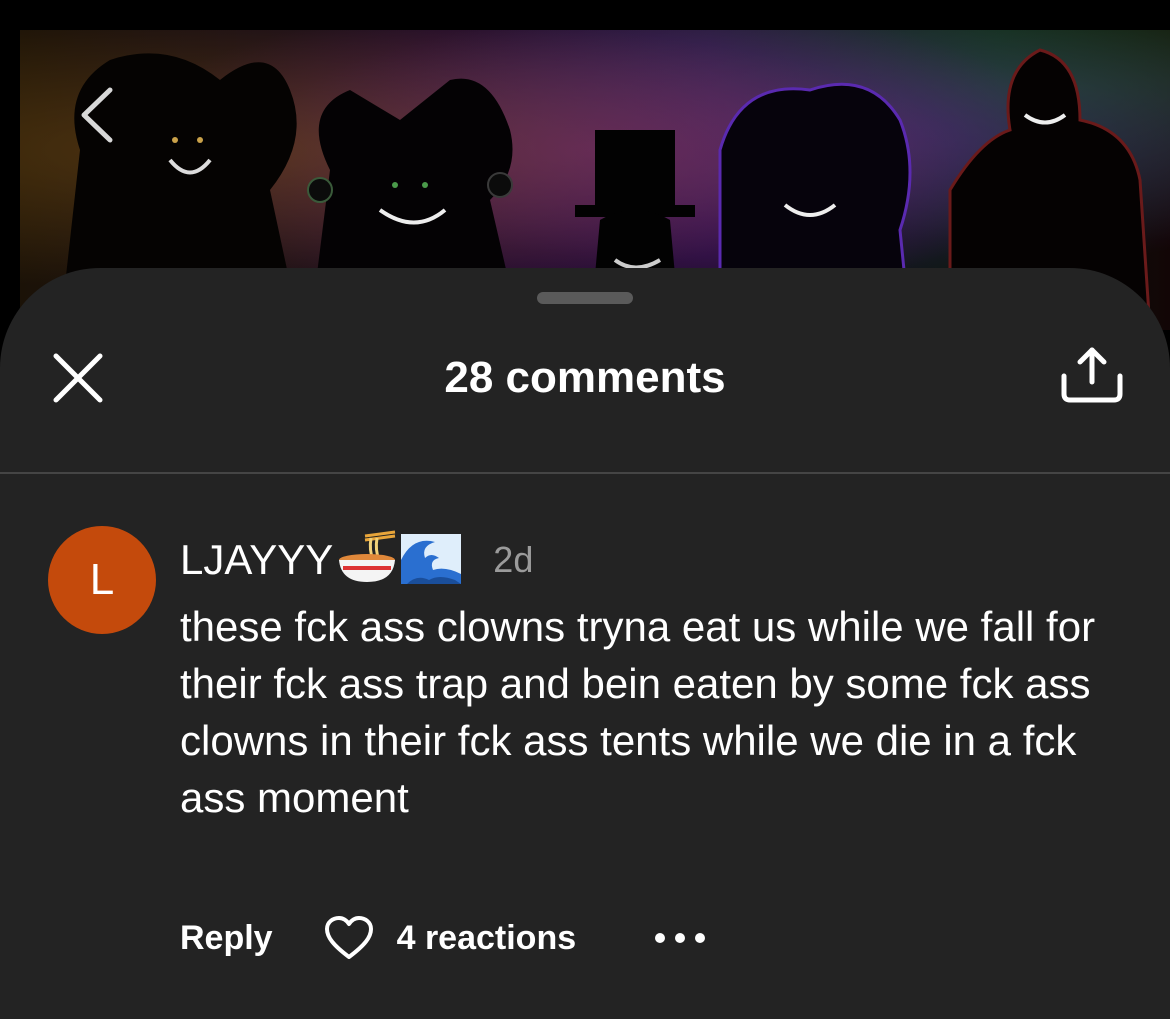  What do you see at coordinates (102, 580) in the screenshot?
I see `avatar: L` at bounding box center [102, 580].